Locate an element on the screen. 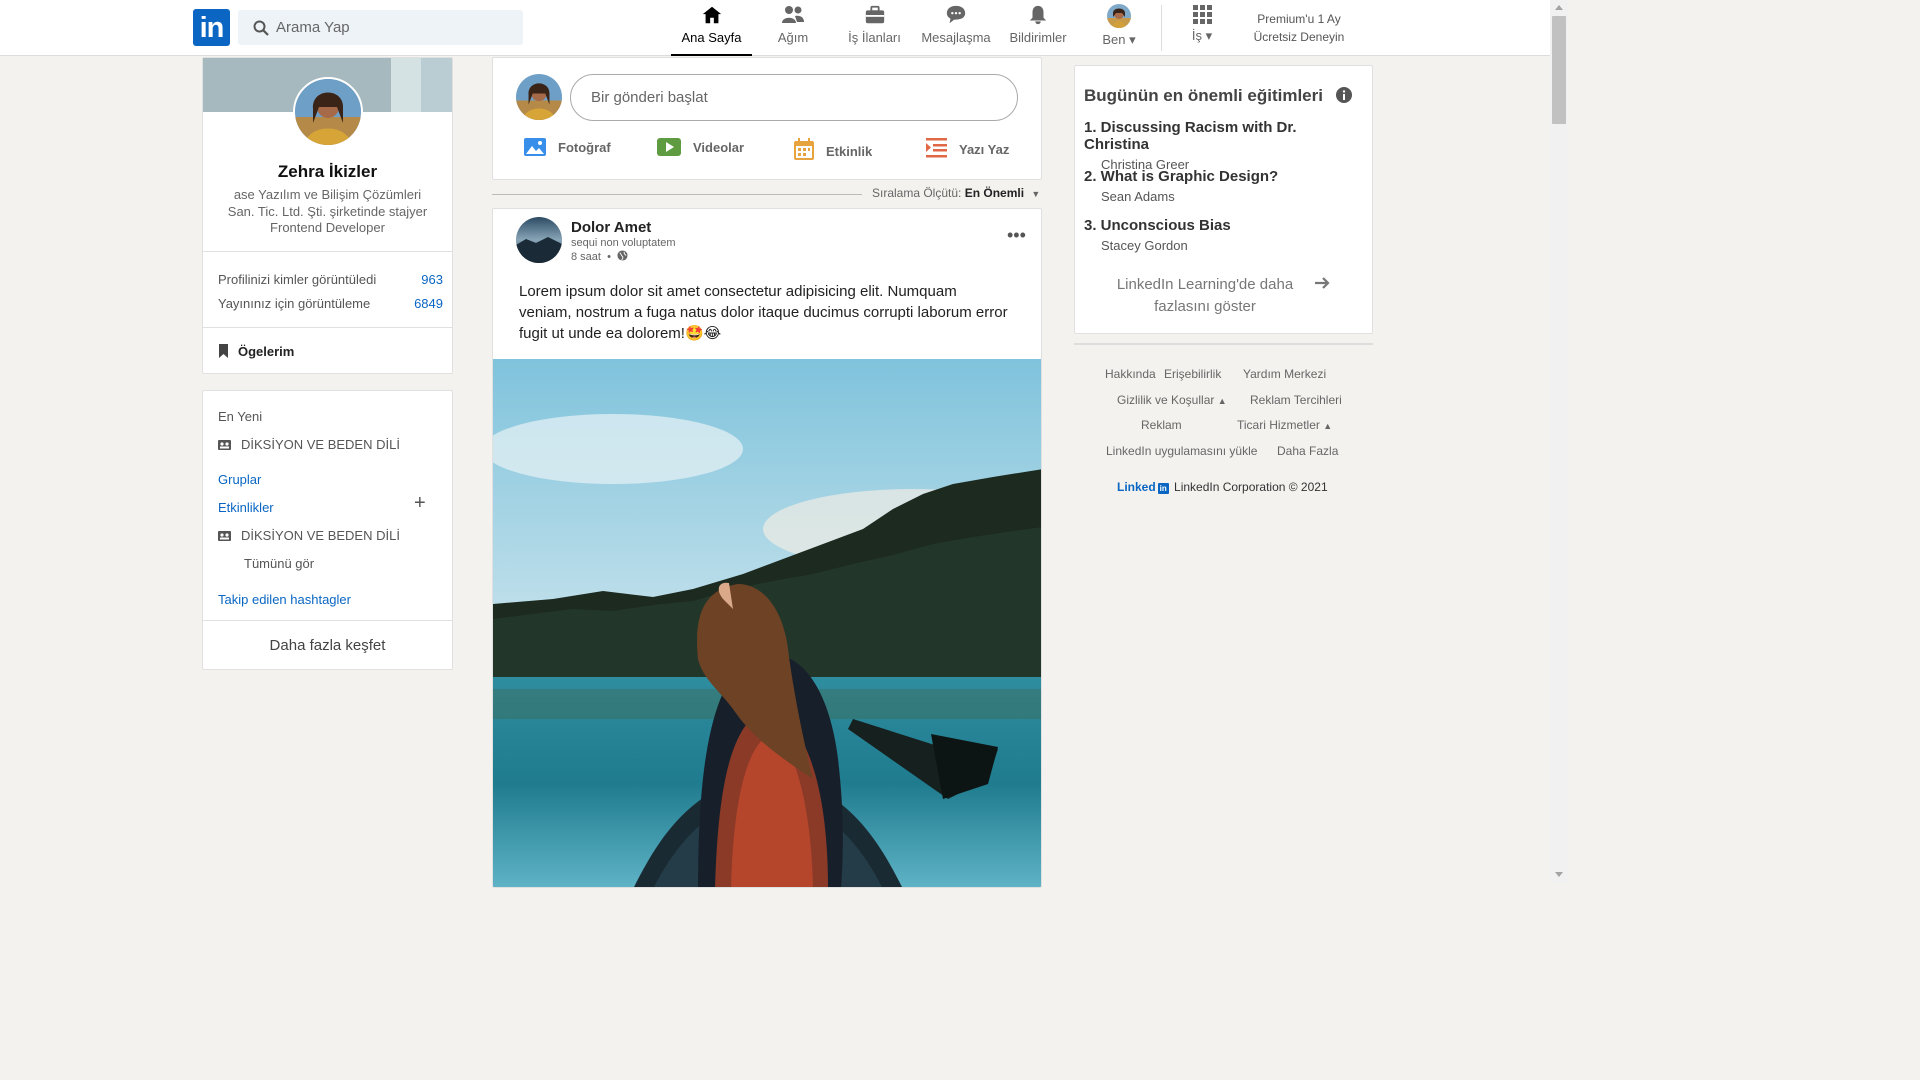  chevron-down-icon: ▼ is located at coordinates (1036, 194).